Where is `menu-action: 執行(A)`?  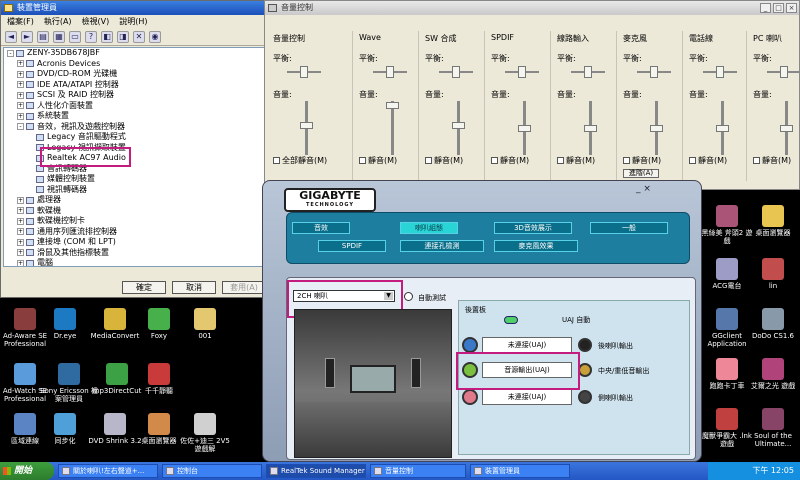 menu-action: 執行(A) is located at coordinates (58, 21).